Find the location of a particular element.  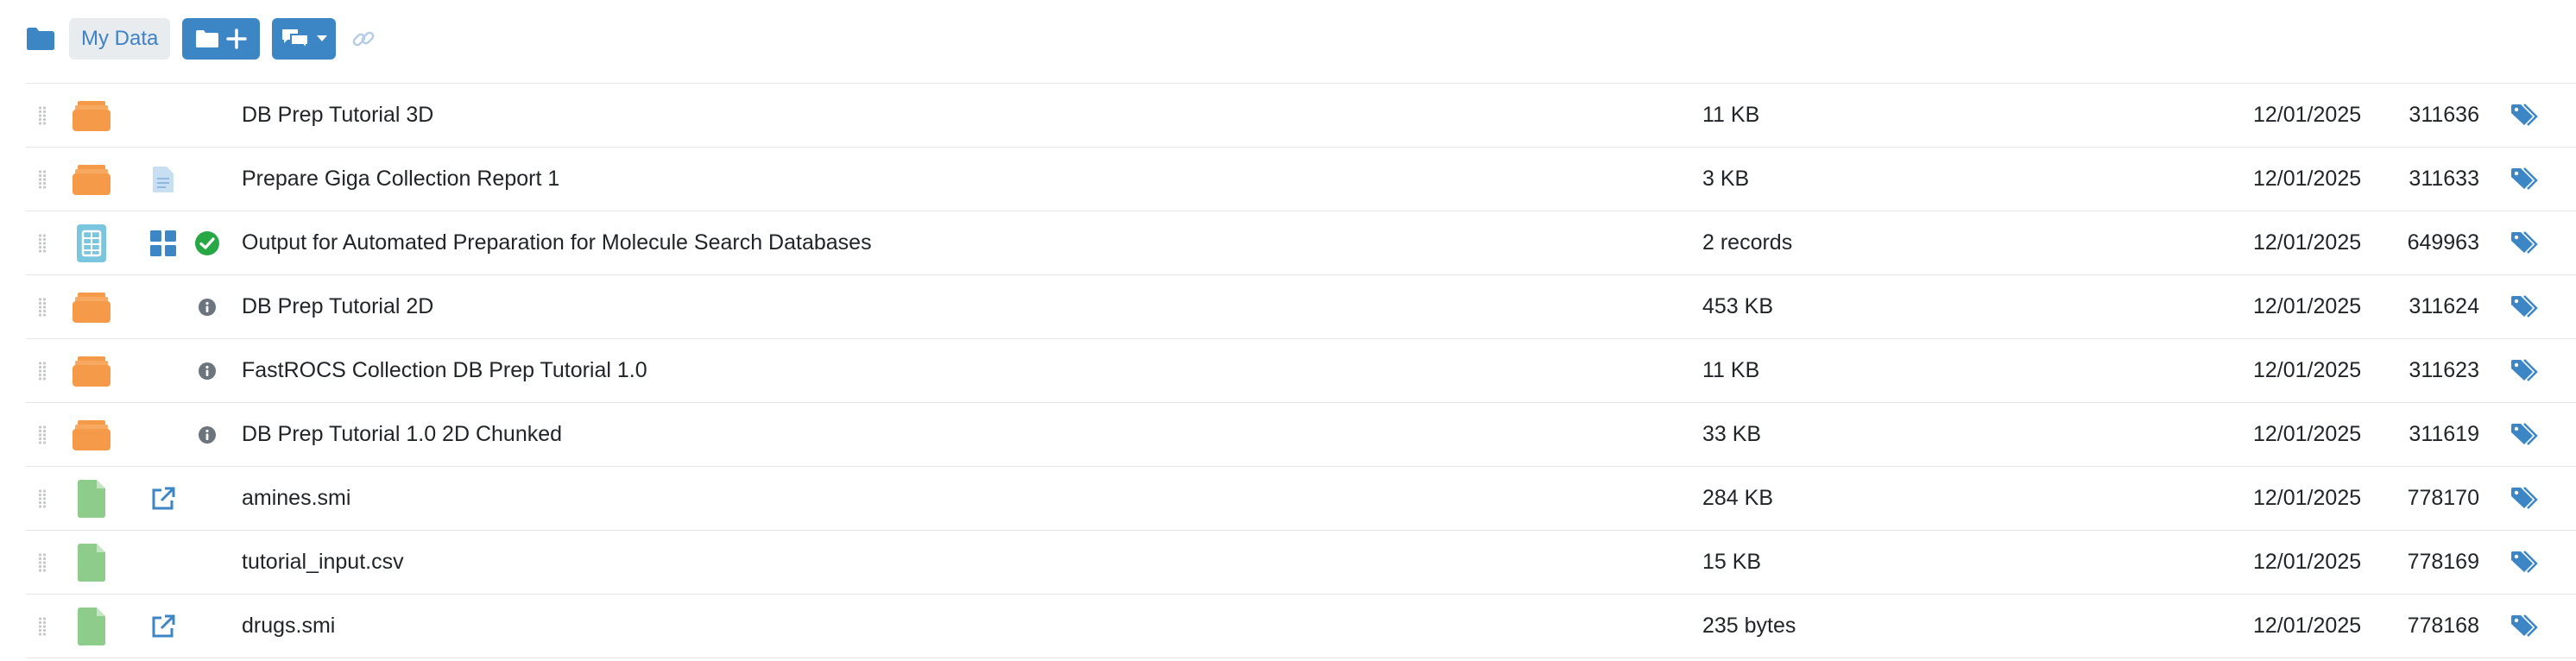

item-size: 3 KB is located at coordinates (1726, 179).